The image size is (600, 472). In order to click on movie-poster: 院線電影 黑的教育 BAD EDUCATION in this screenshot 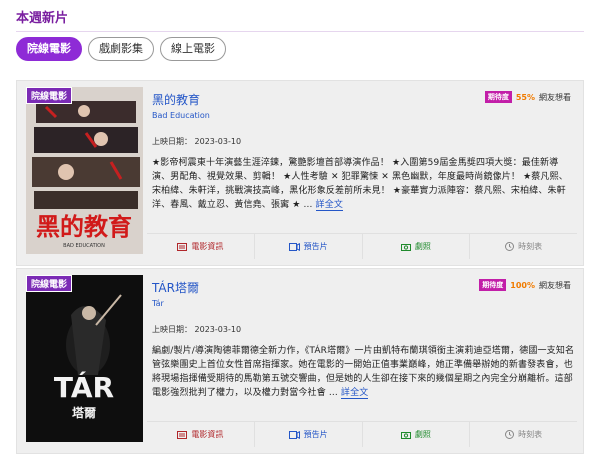, I will do `click(84, 170)`.